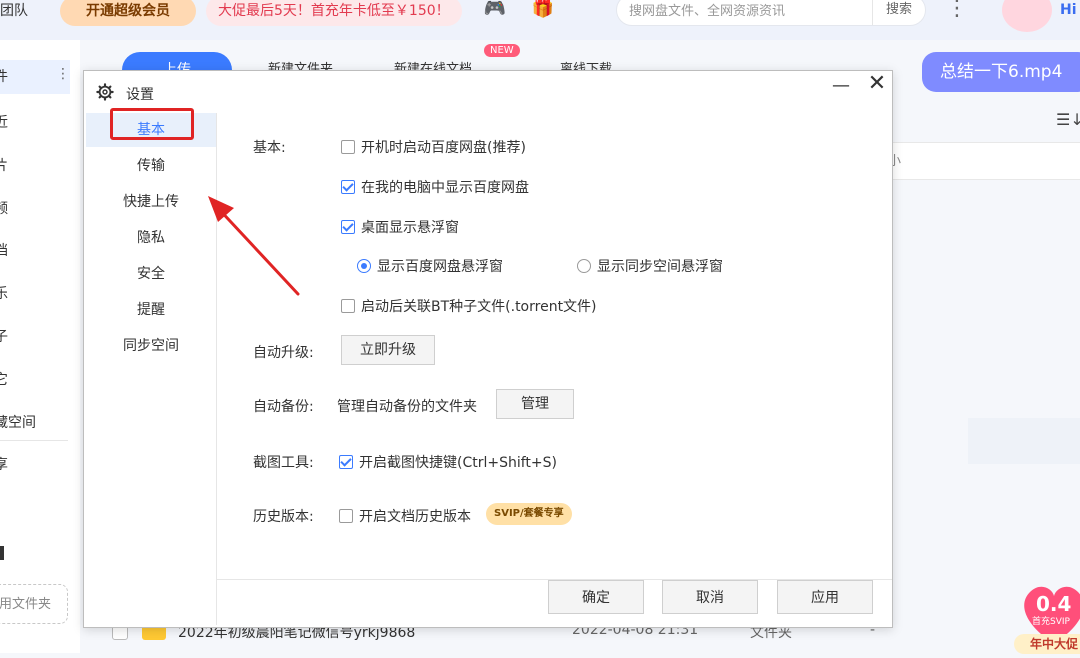 Image resolution: width=1080 pixels, height=658 pixels. I want to click on search-box: 搜索, so click(771, 13).